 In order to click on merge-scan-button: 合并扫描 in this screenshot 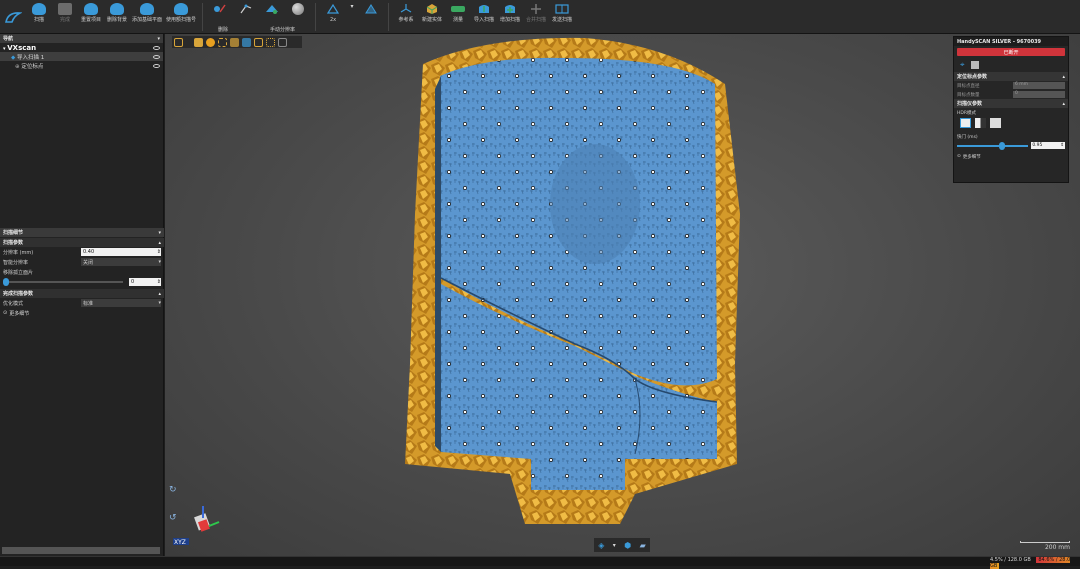, I will do `click(536, 11)`.